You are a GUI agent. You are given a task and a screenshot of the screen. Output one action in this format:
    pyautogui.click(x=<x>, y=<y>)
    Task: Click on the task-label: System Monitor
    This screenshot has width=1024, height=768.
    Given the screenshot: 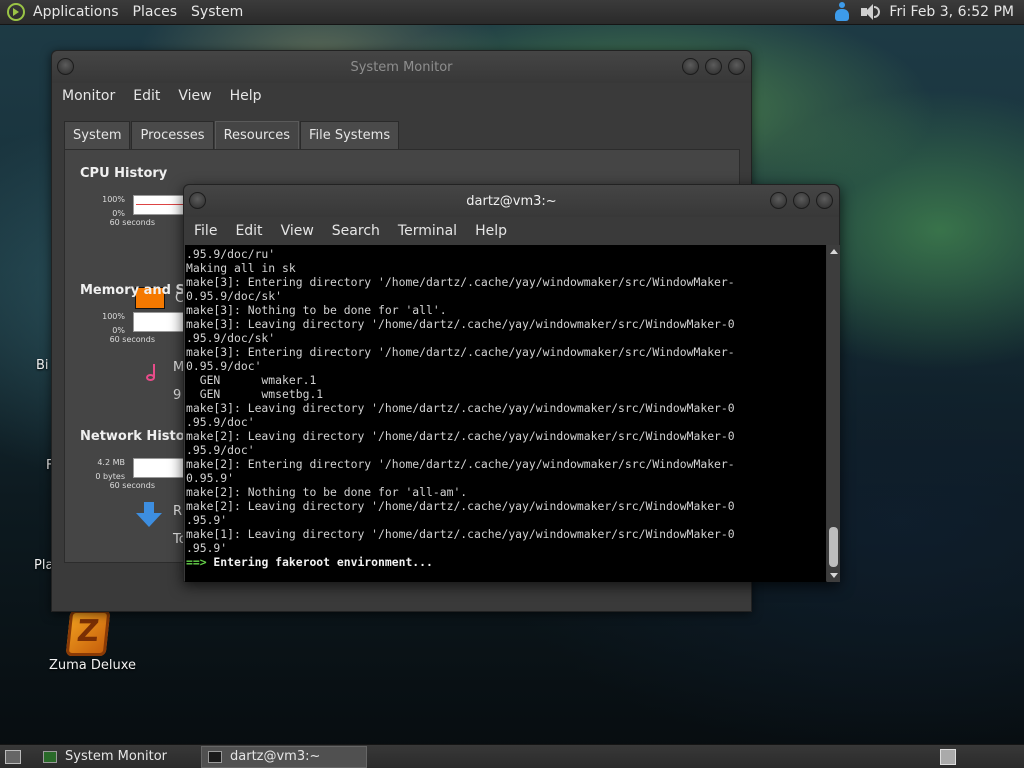 What is the action you would take?
    pyautogui.click(x=116, y=756)
    